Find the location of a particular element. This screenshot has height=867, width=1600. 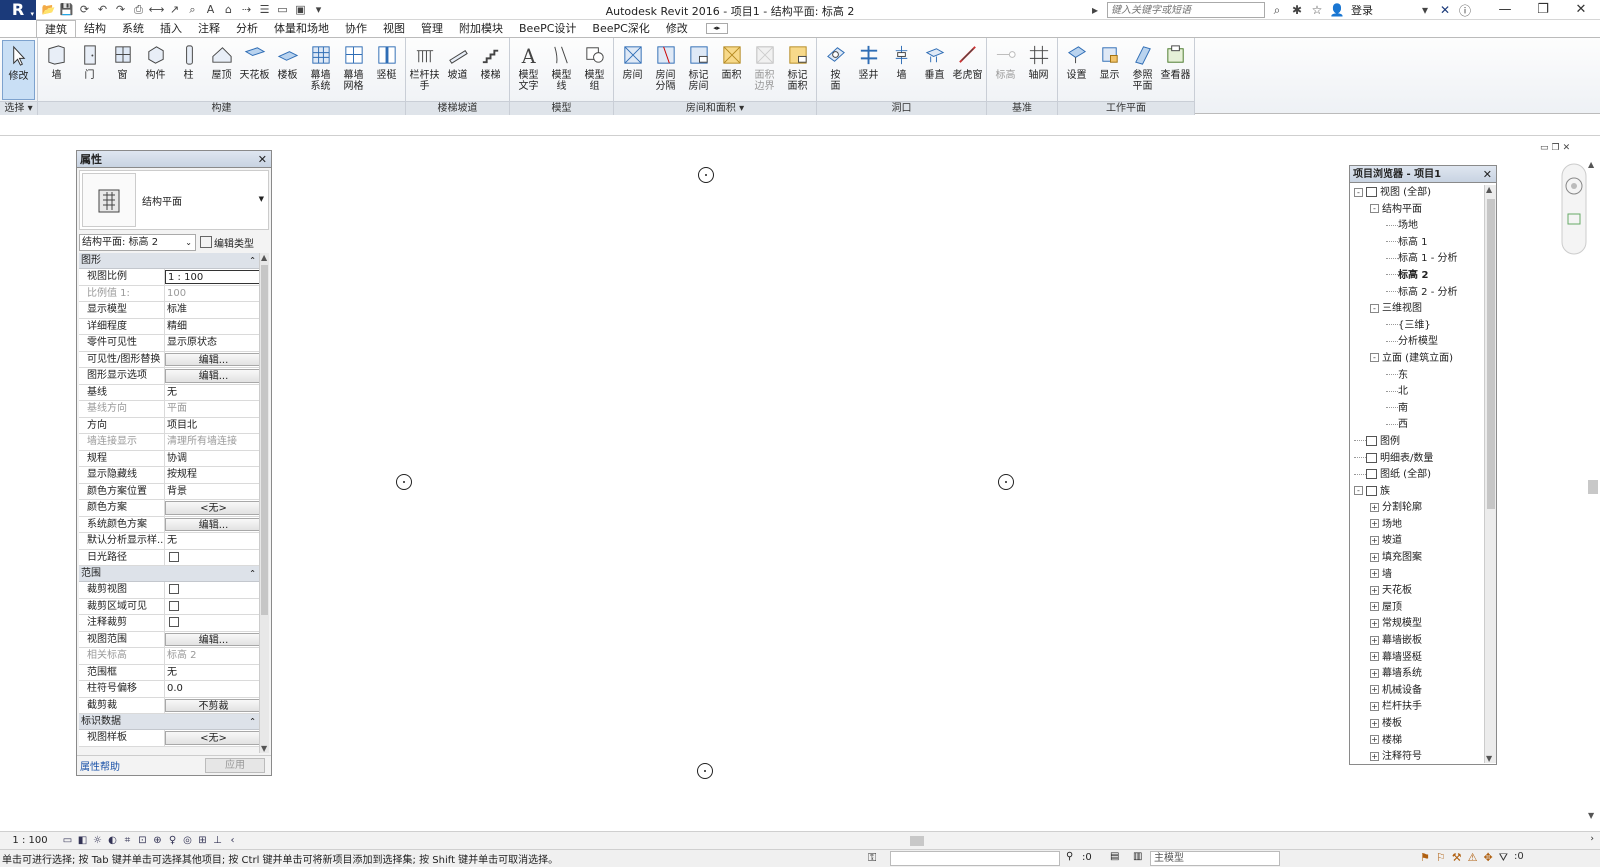

ribbon-button-5-4: 老虎窗 is located at coordinates (967, 70).